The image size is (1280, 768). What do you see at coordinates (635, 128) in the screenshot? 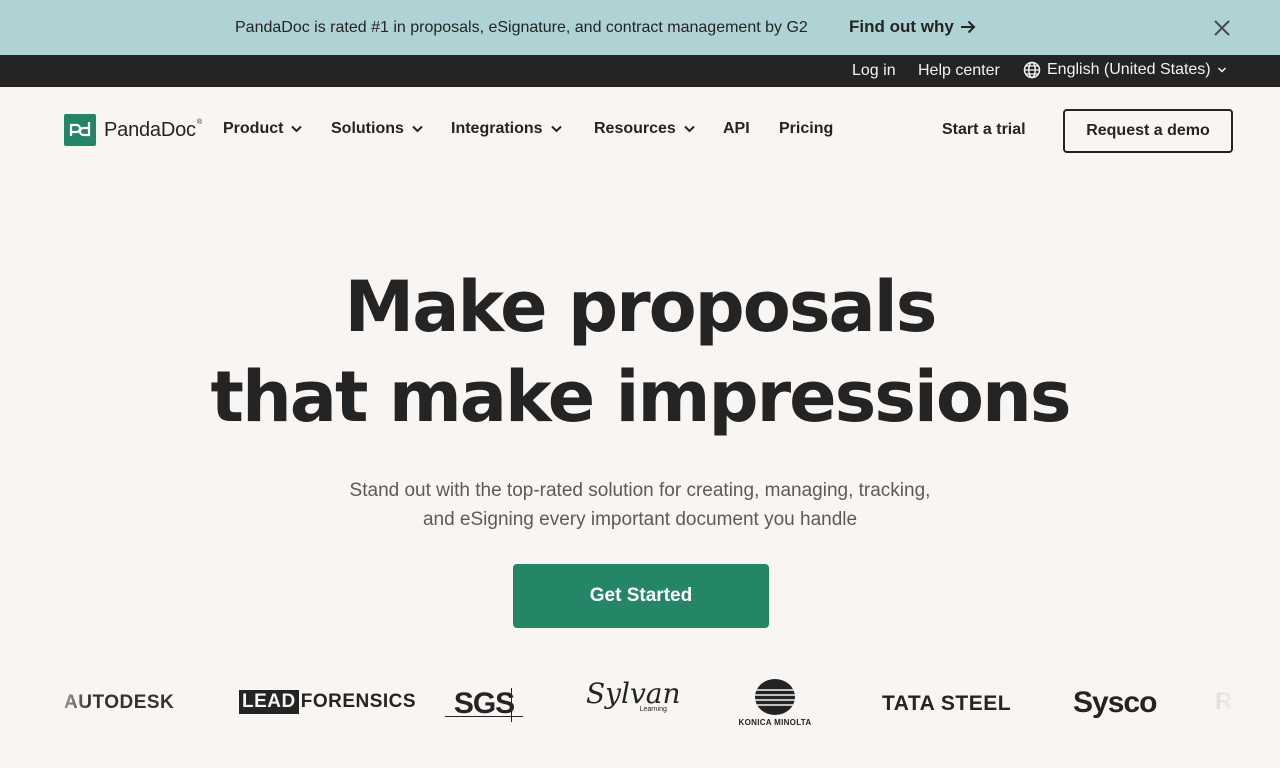
I see `nav-resources-label: Resources` at bounding box center [635, 128].